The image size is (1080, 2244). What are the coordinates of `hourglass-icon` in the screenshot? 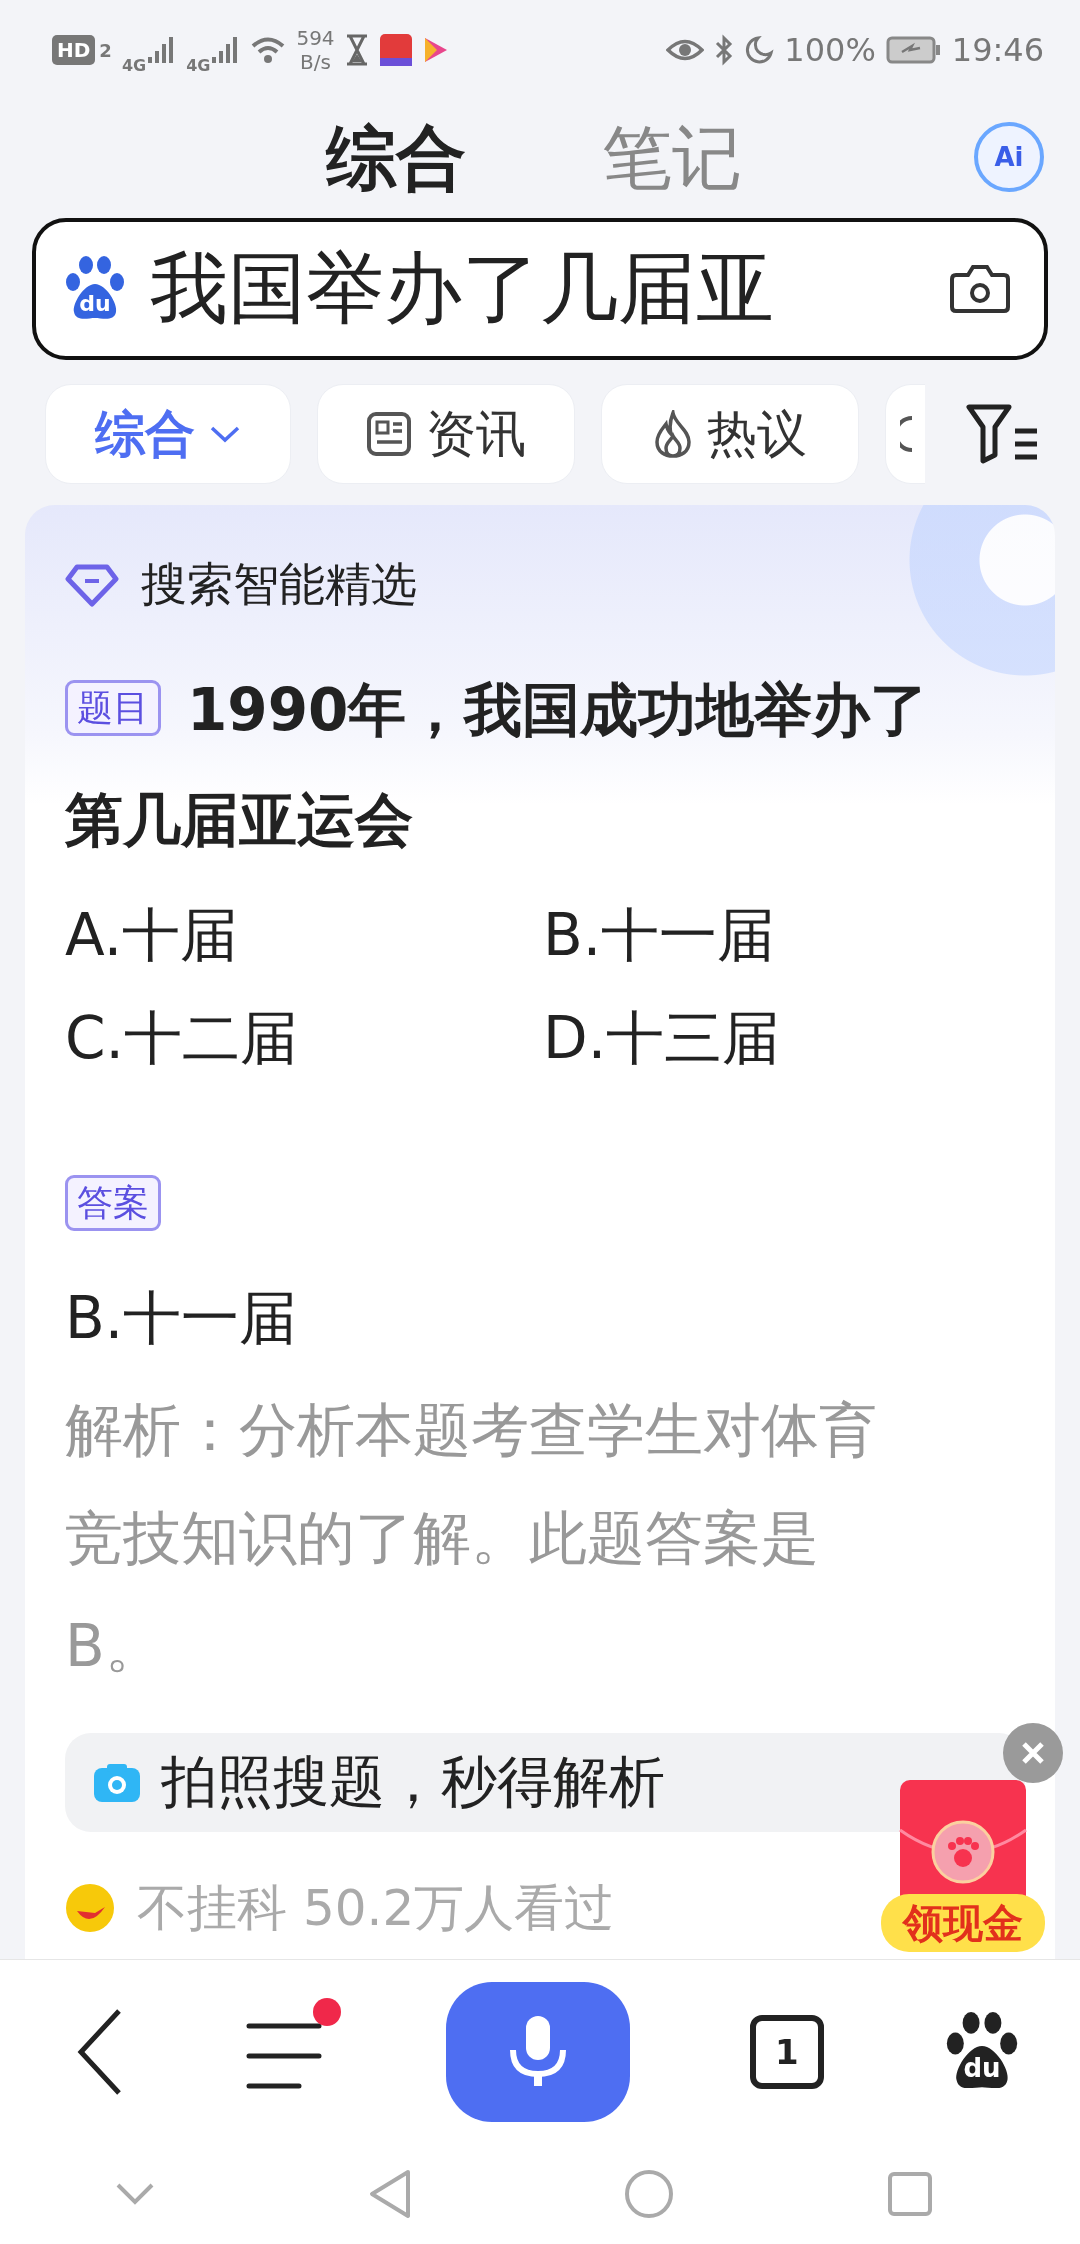 It's located at (356, 50).